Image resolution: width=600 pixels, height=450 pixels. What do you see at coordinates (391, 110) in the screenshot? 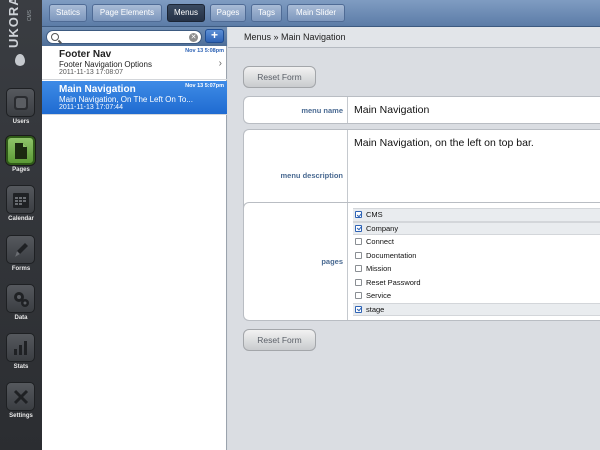
I see `menu-name-field: Main Navigation` at bounding box center [391, 110].